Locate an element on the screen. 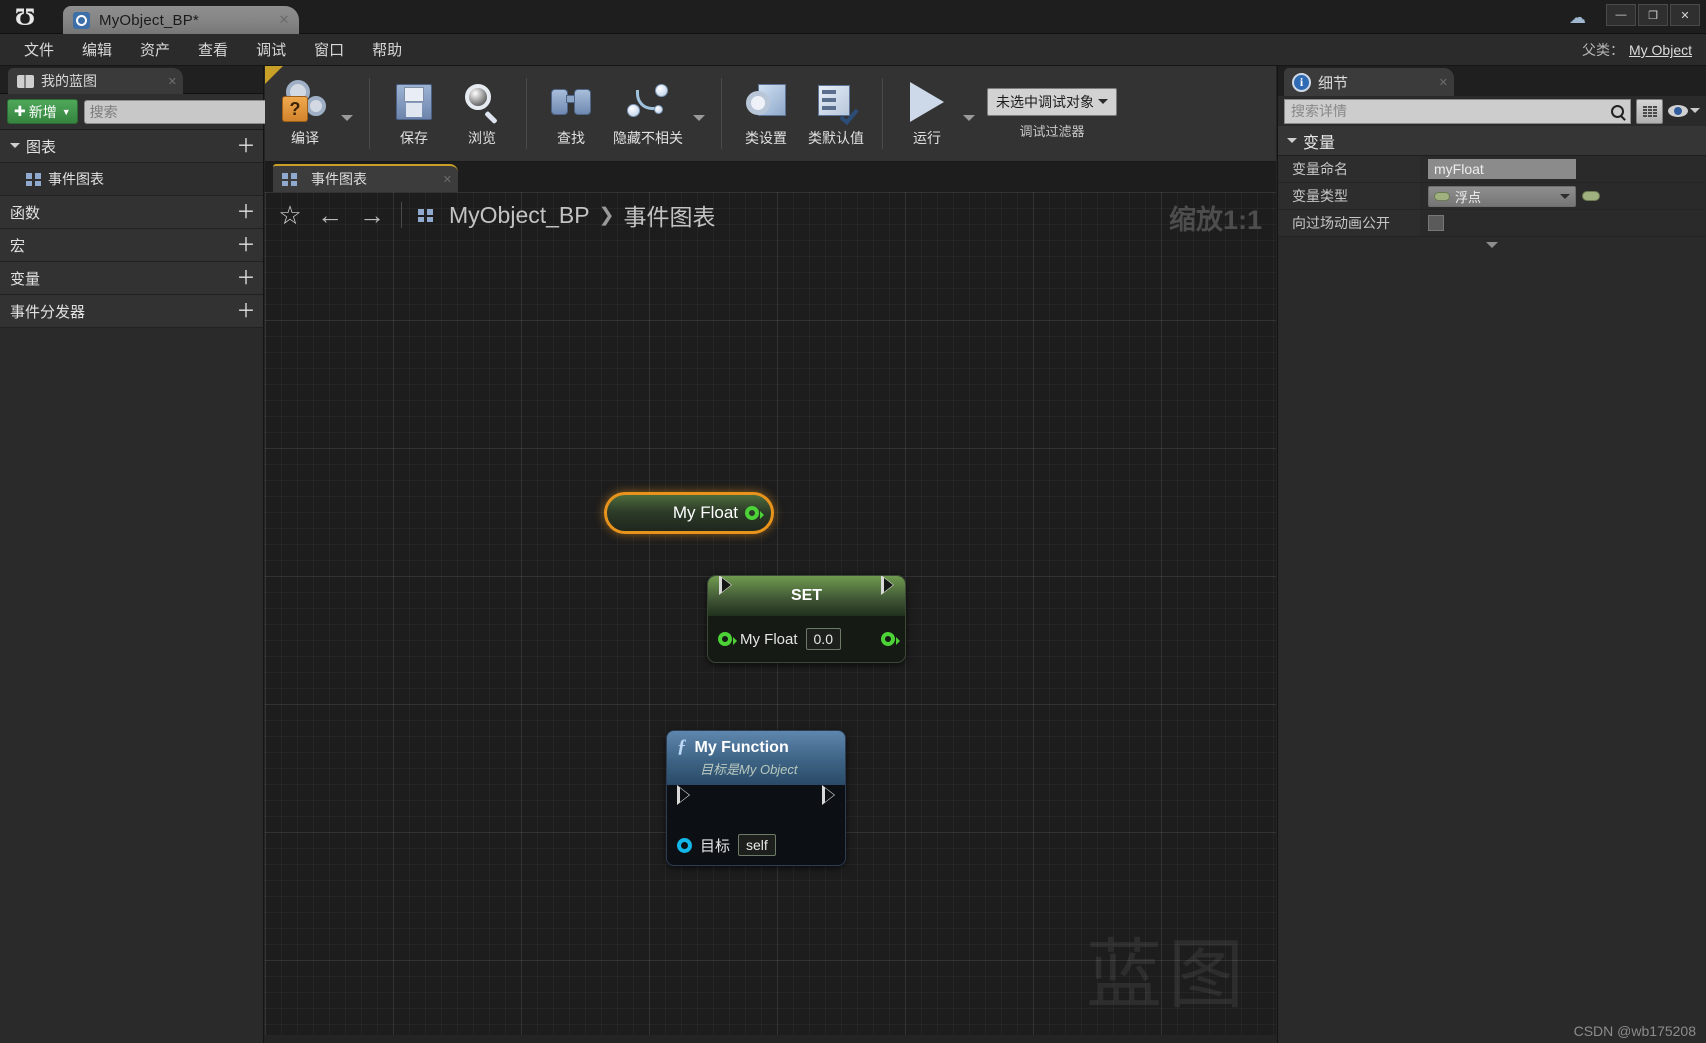  find-button: 查找 is located at coordinates (571, 113).